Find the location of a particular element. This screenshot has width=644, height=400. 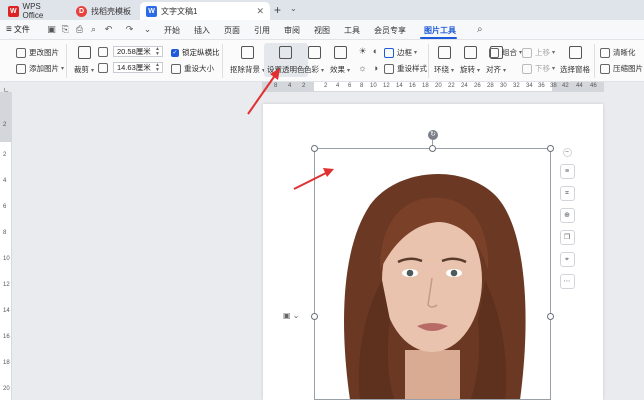

tab-label: 找稻壳模板 is located at coordinates (111, 11).